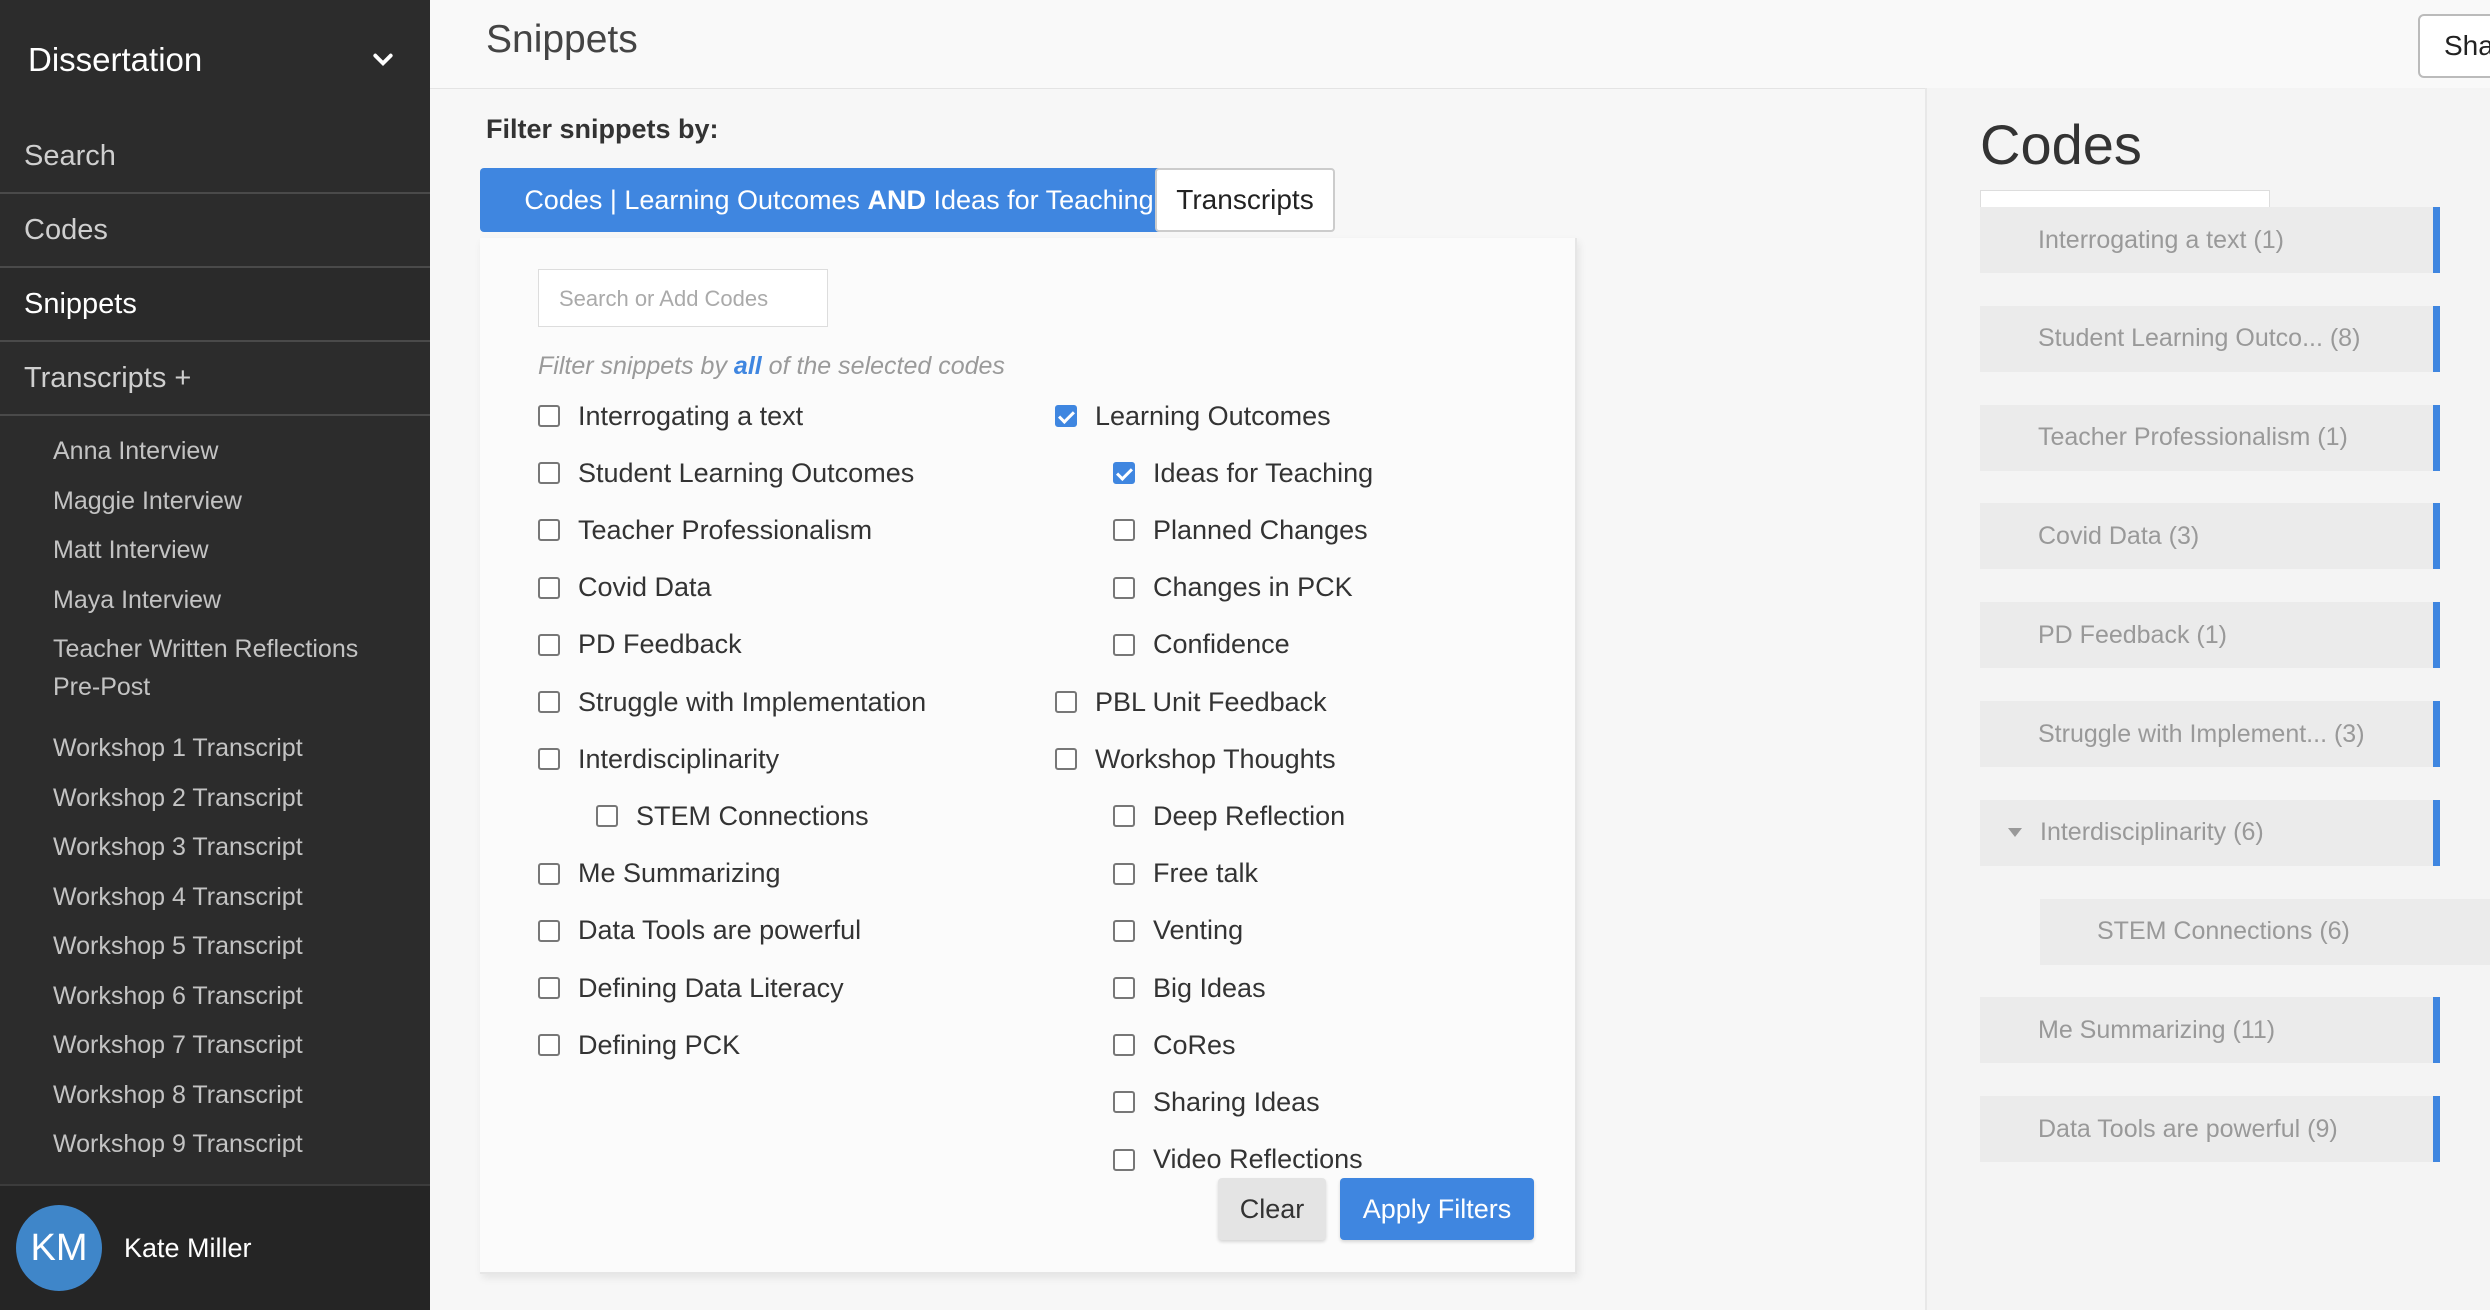 This screenshot has width=2490, height=1310. I want to click on share-button: Sha, so click(2454, 46).